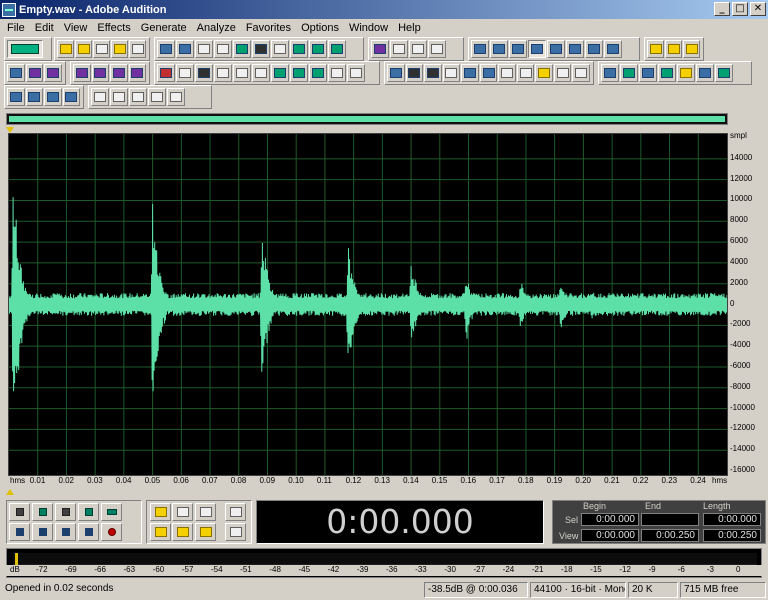 This screenshot has width=768, height=600. I want to click on noise-reduction-button, so click(507, 73).